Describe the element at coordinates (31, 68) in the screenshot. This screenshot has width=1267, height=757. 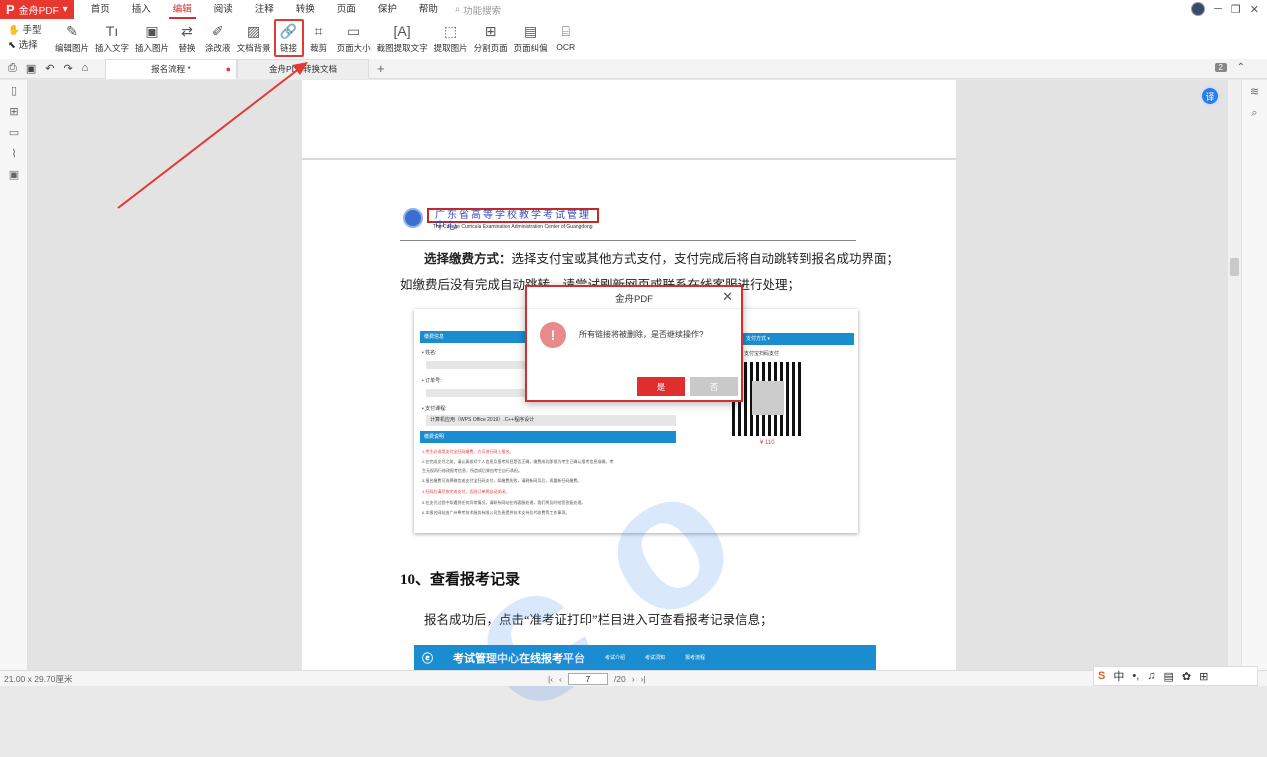
I see `save-icon: ▣` at that location.